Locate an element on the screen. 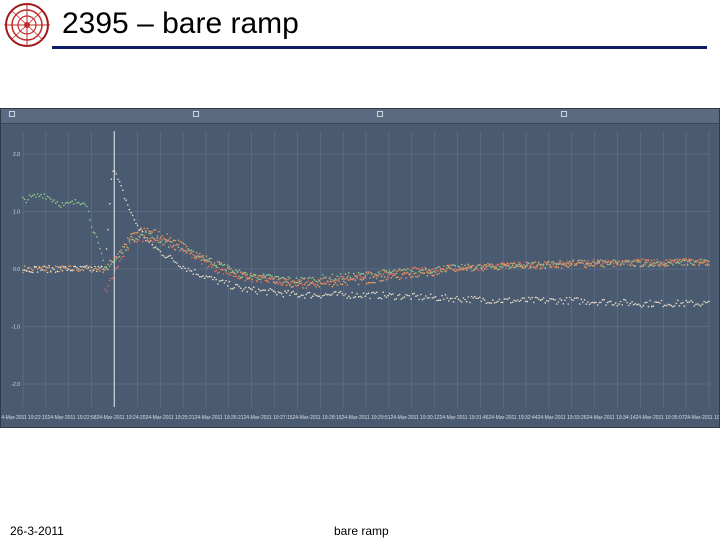  x-tick-label: 24-Mar-2011 19:29:51 is located at coordinates (365, 418).